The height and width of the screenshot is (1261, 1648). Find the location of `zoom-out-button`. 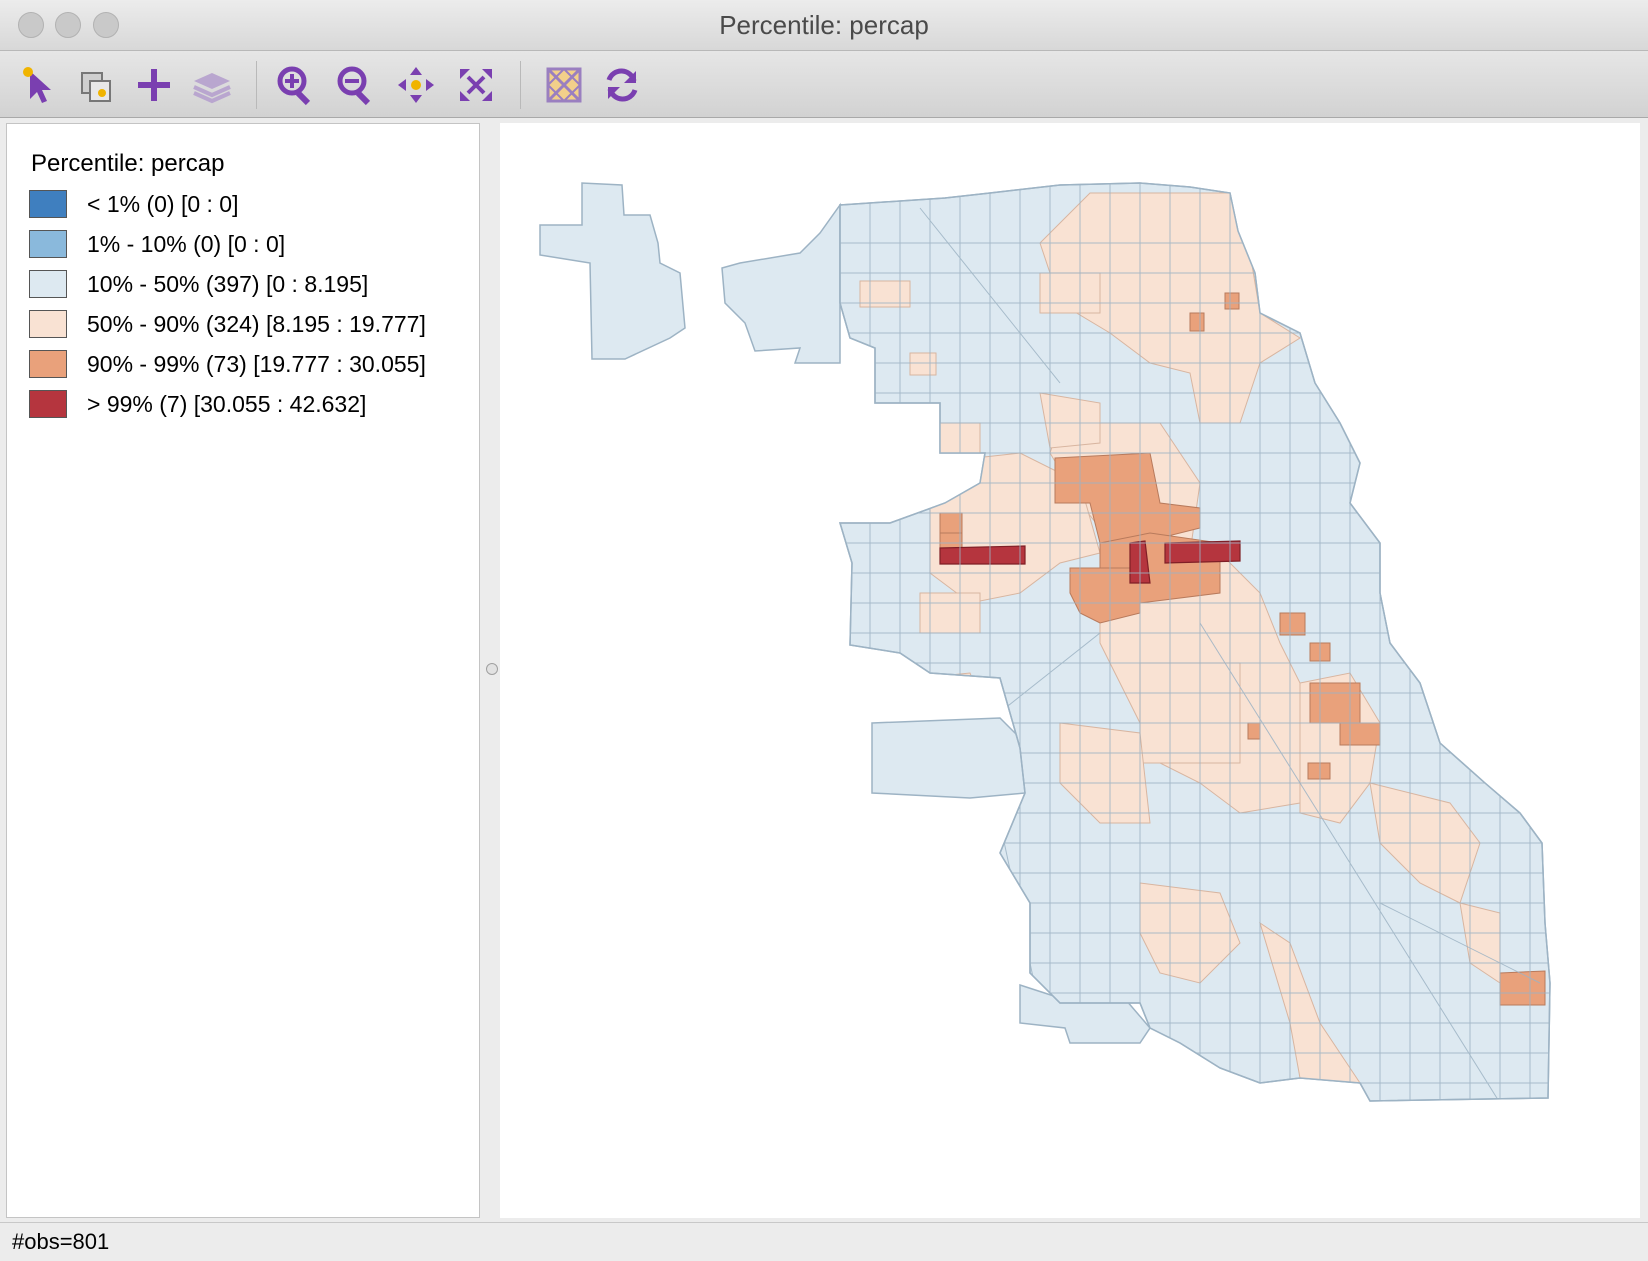

zoom-out-button is located at coordinates (356, 85).